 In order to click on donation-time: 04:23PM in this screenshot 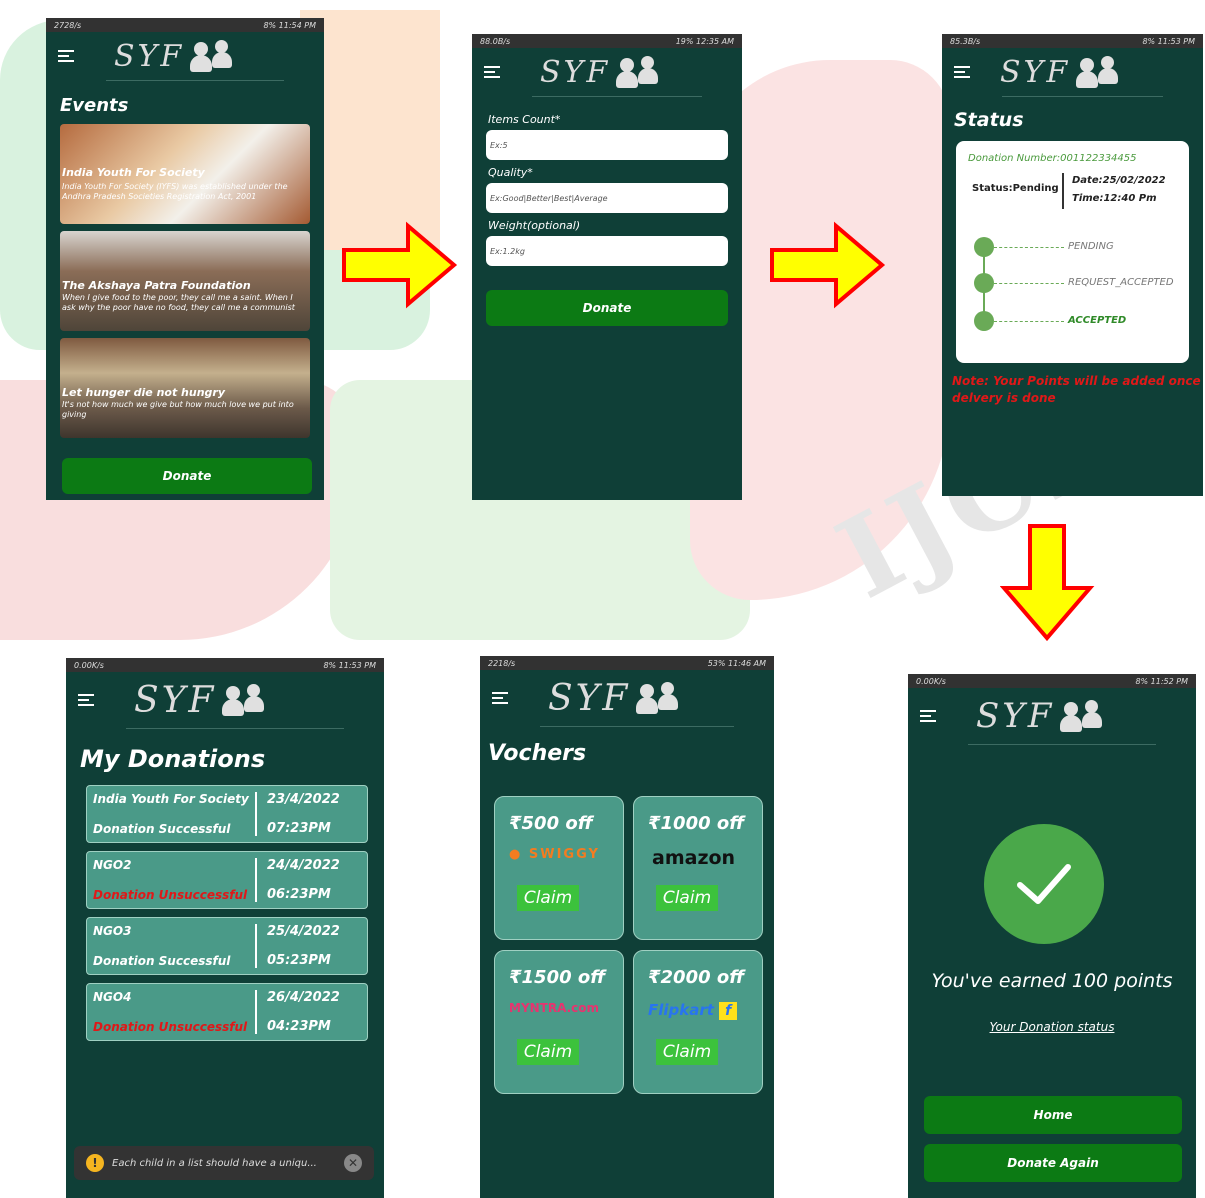, I will do `click(299, 1026)`.